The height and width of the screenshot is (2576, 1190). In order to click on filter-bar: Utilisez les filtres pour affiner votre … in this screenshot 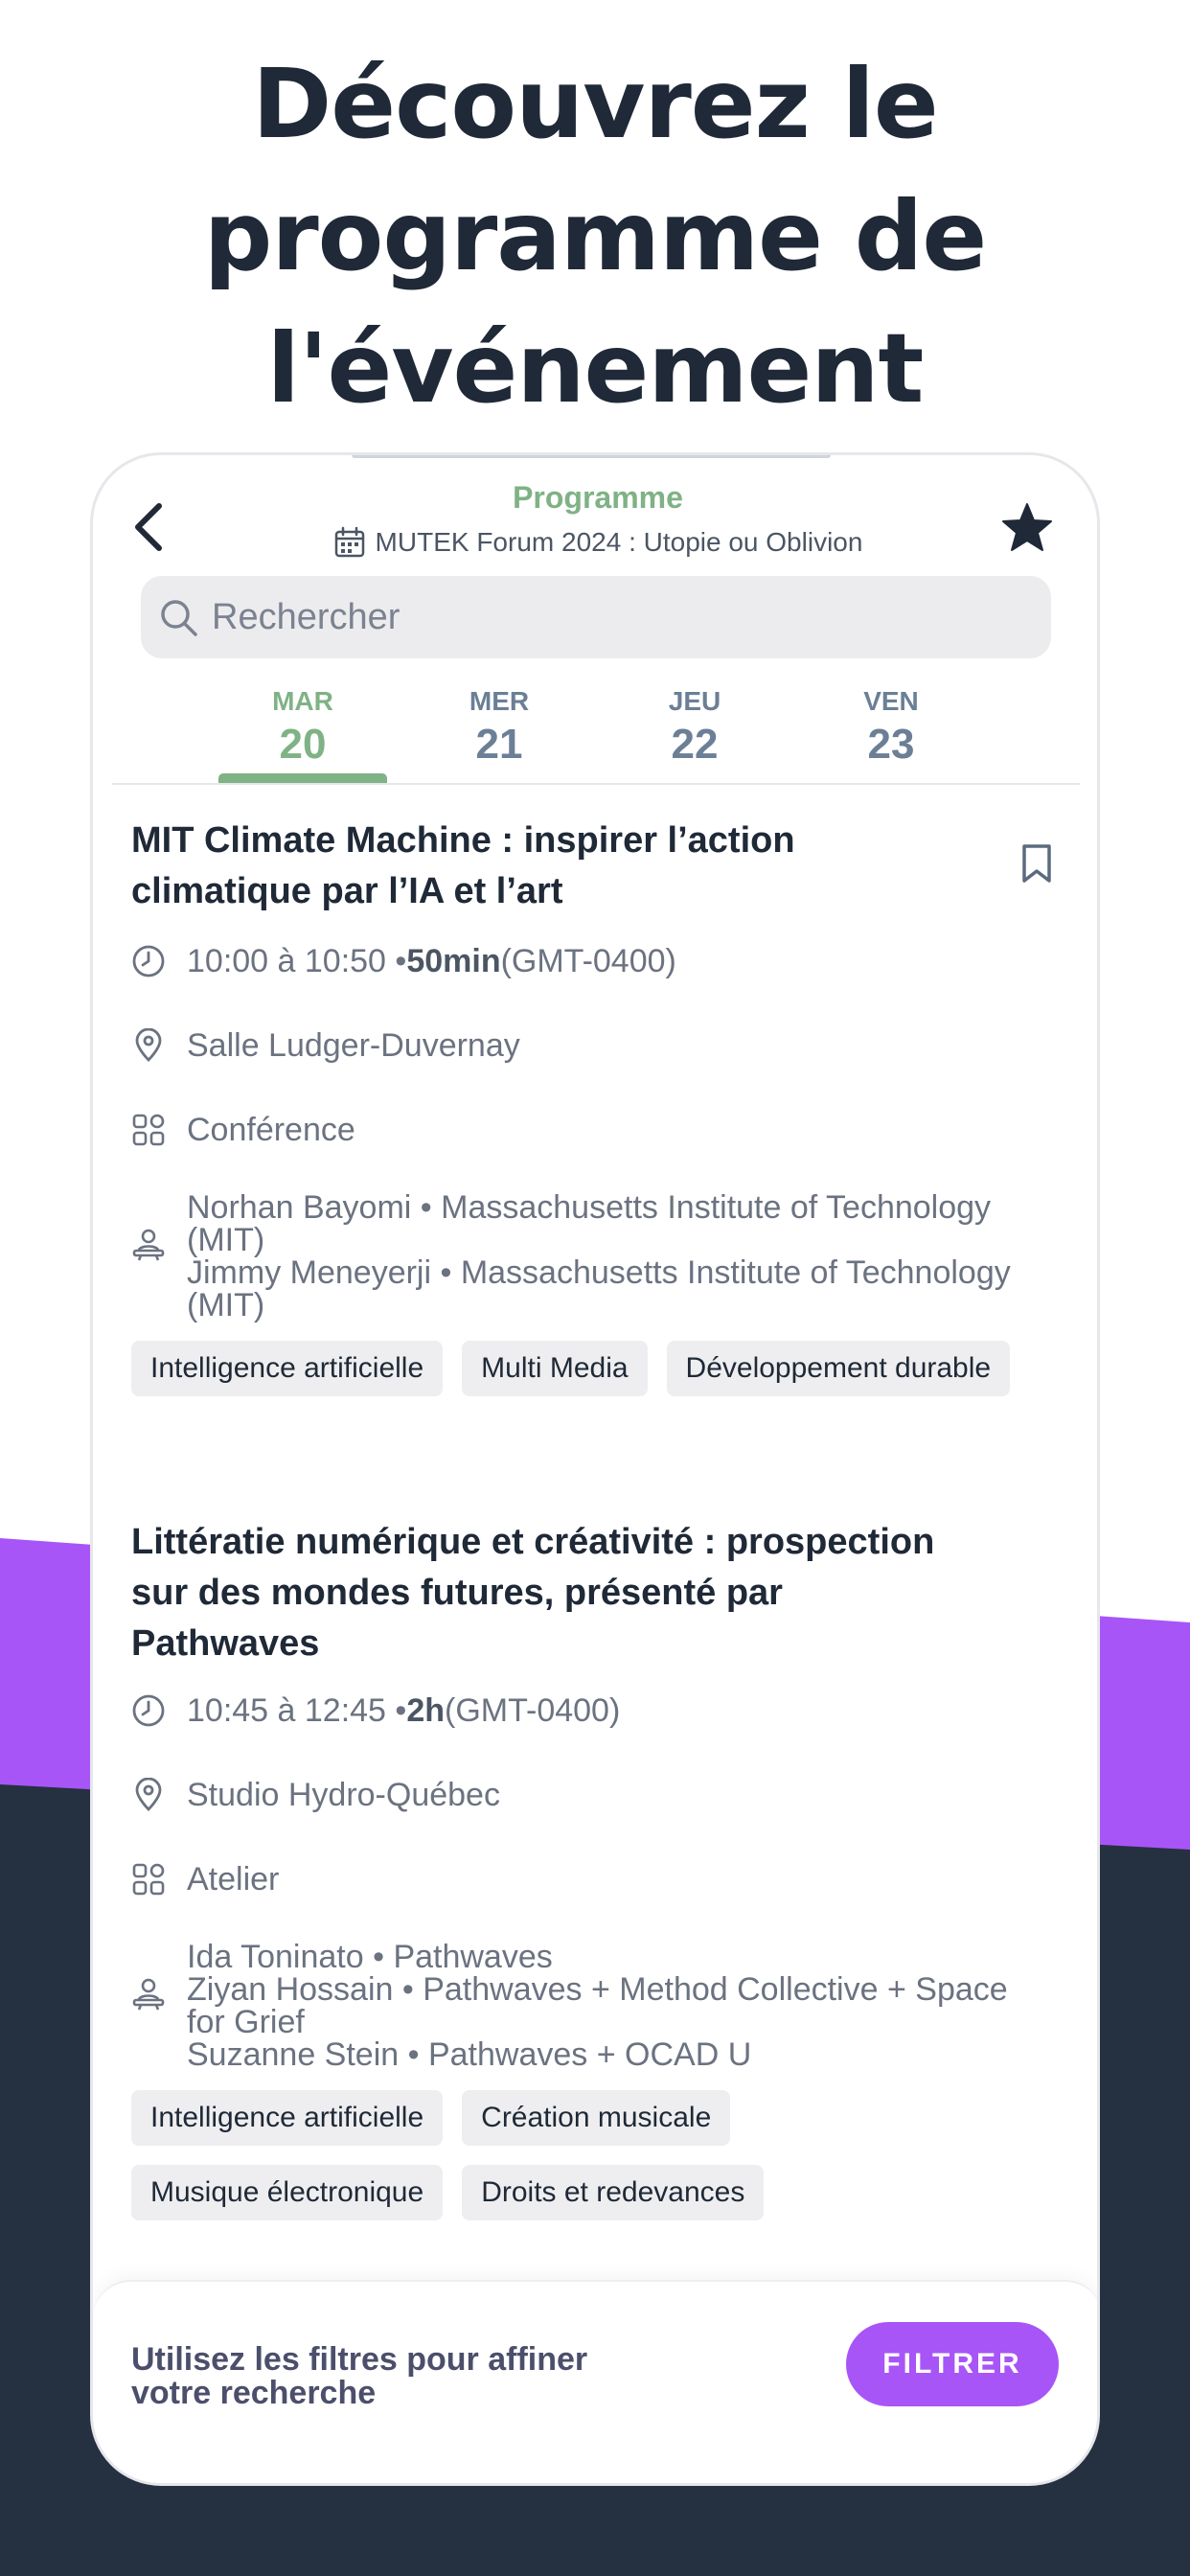, I will do `click(595, 2381)`.